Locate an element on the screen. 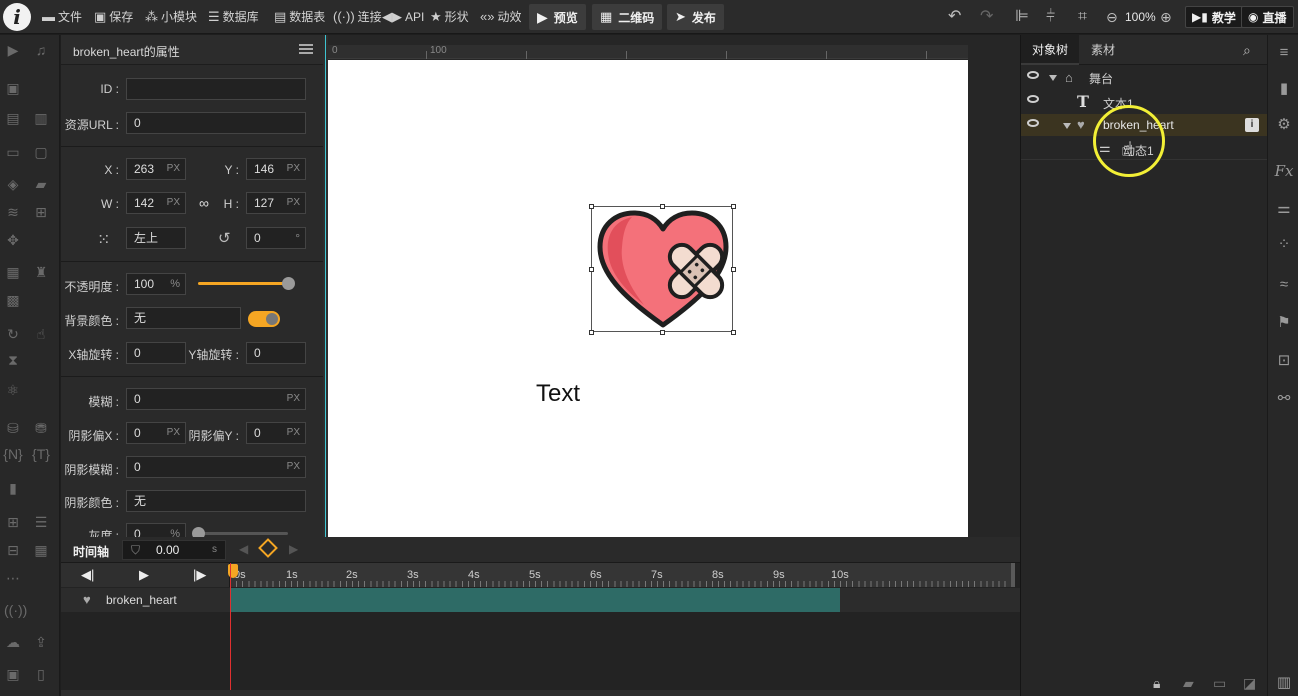 The image size is (1298, 696). pointer-icon: ☝ is located at coordinates (41, 334).